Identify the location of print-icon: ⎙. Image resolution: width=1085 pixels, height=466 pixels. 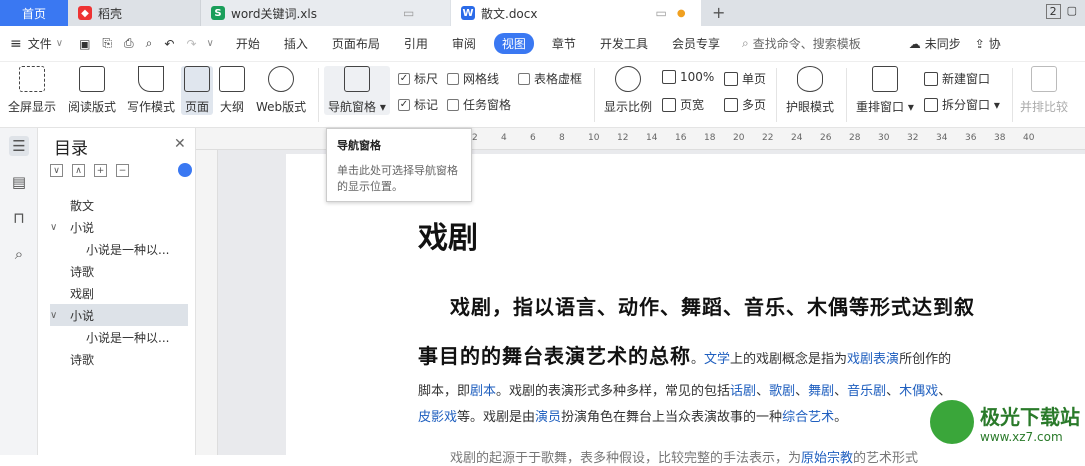
(129, 43).